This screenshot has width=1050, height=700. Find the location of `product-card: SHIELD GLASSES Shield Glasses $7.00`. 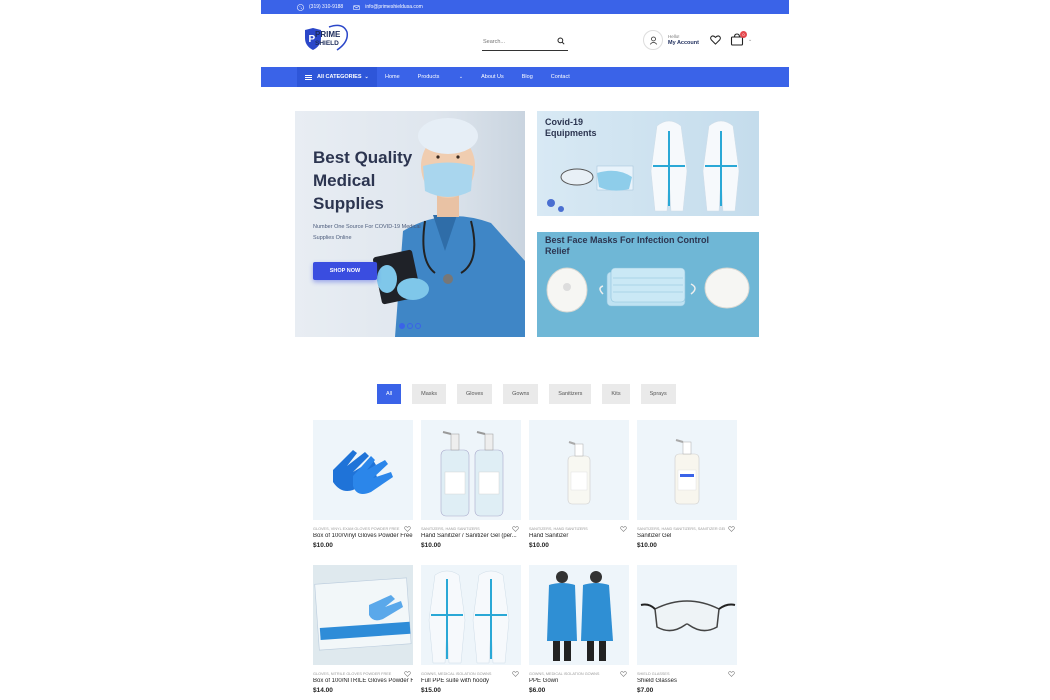

product-card: SHIELD GLASSES Shield Glasses $7.00 is located at coordinates (687, 629).